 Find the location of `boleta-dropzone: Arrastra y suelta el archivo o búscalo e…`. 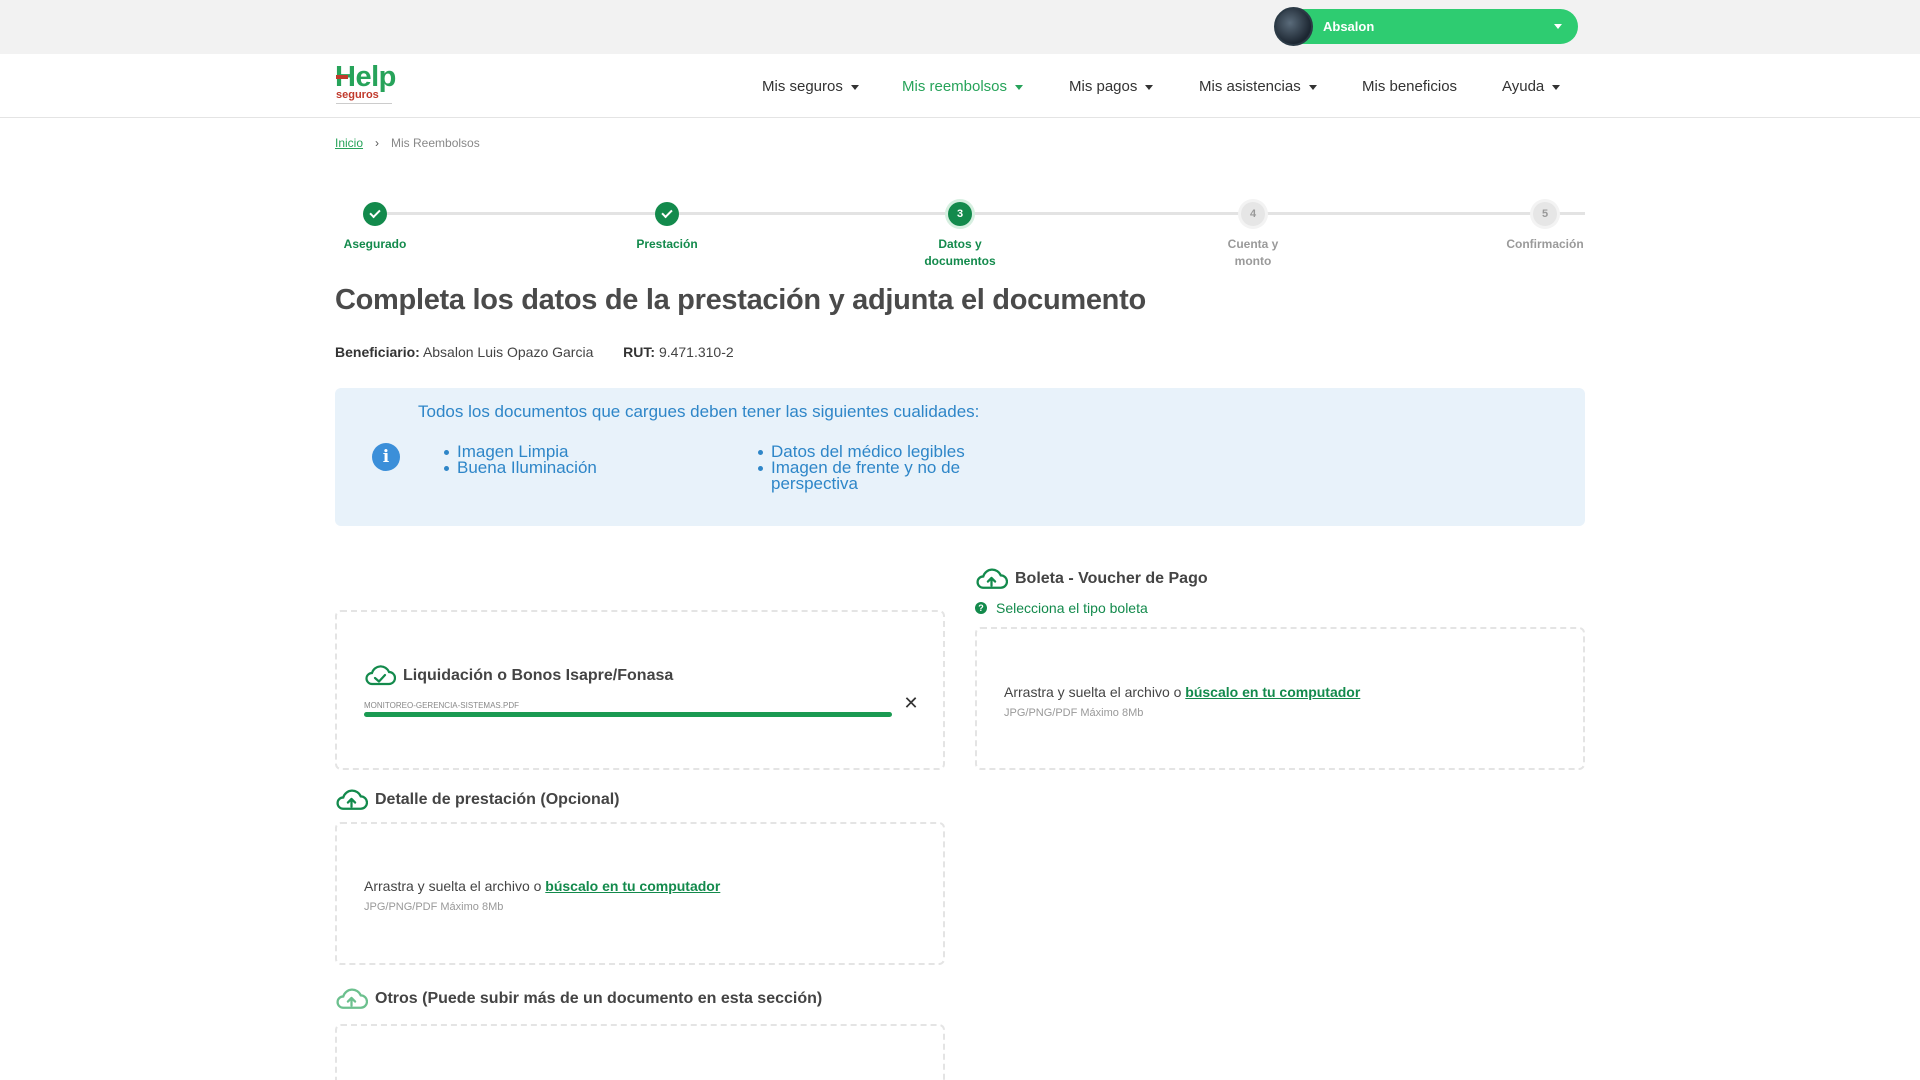

boleta-dropzone: Arrastra y suelta el archivo o búscalo e… is located at coordinates (1280, 698).